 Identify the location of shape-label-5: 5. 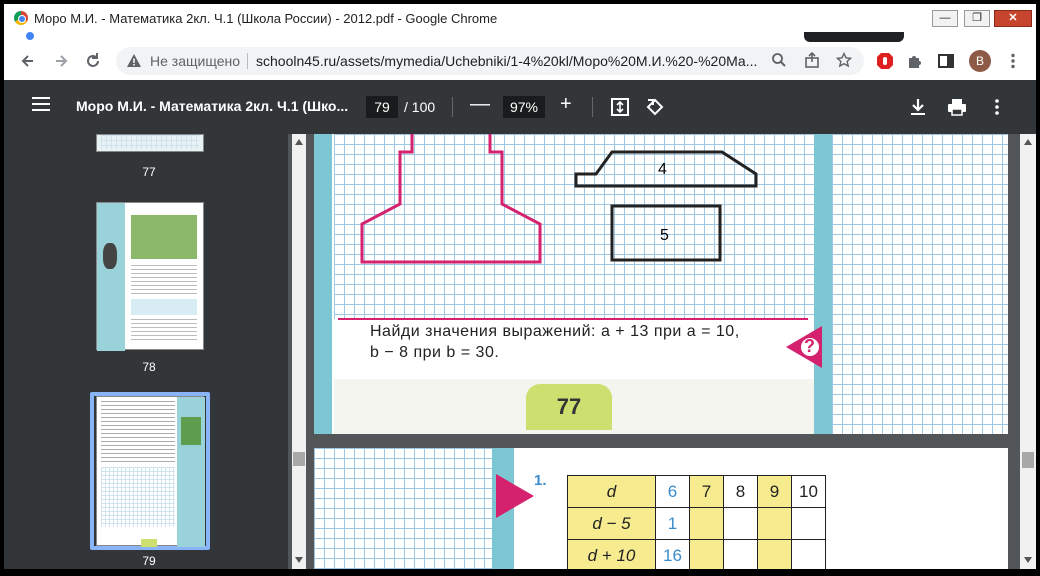
(664, 235).